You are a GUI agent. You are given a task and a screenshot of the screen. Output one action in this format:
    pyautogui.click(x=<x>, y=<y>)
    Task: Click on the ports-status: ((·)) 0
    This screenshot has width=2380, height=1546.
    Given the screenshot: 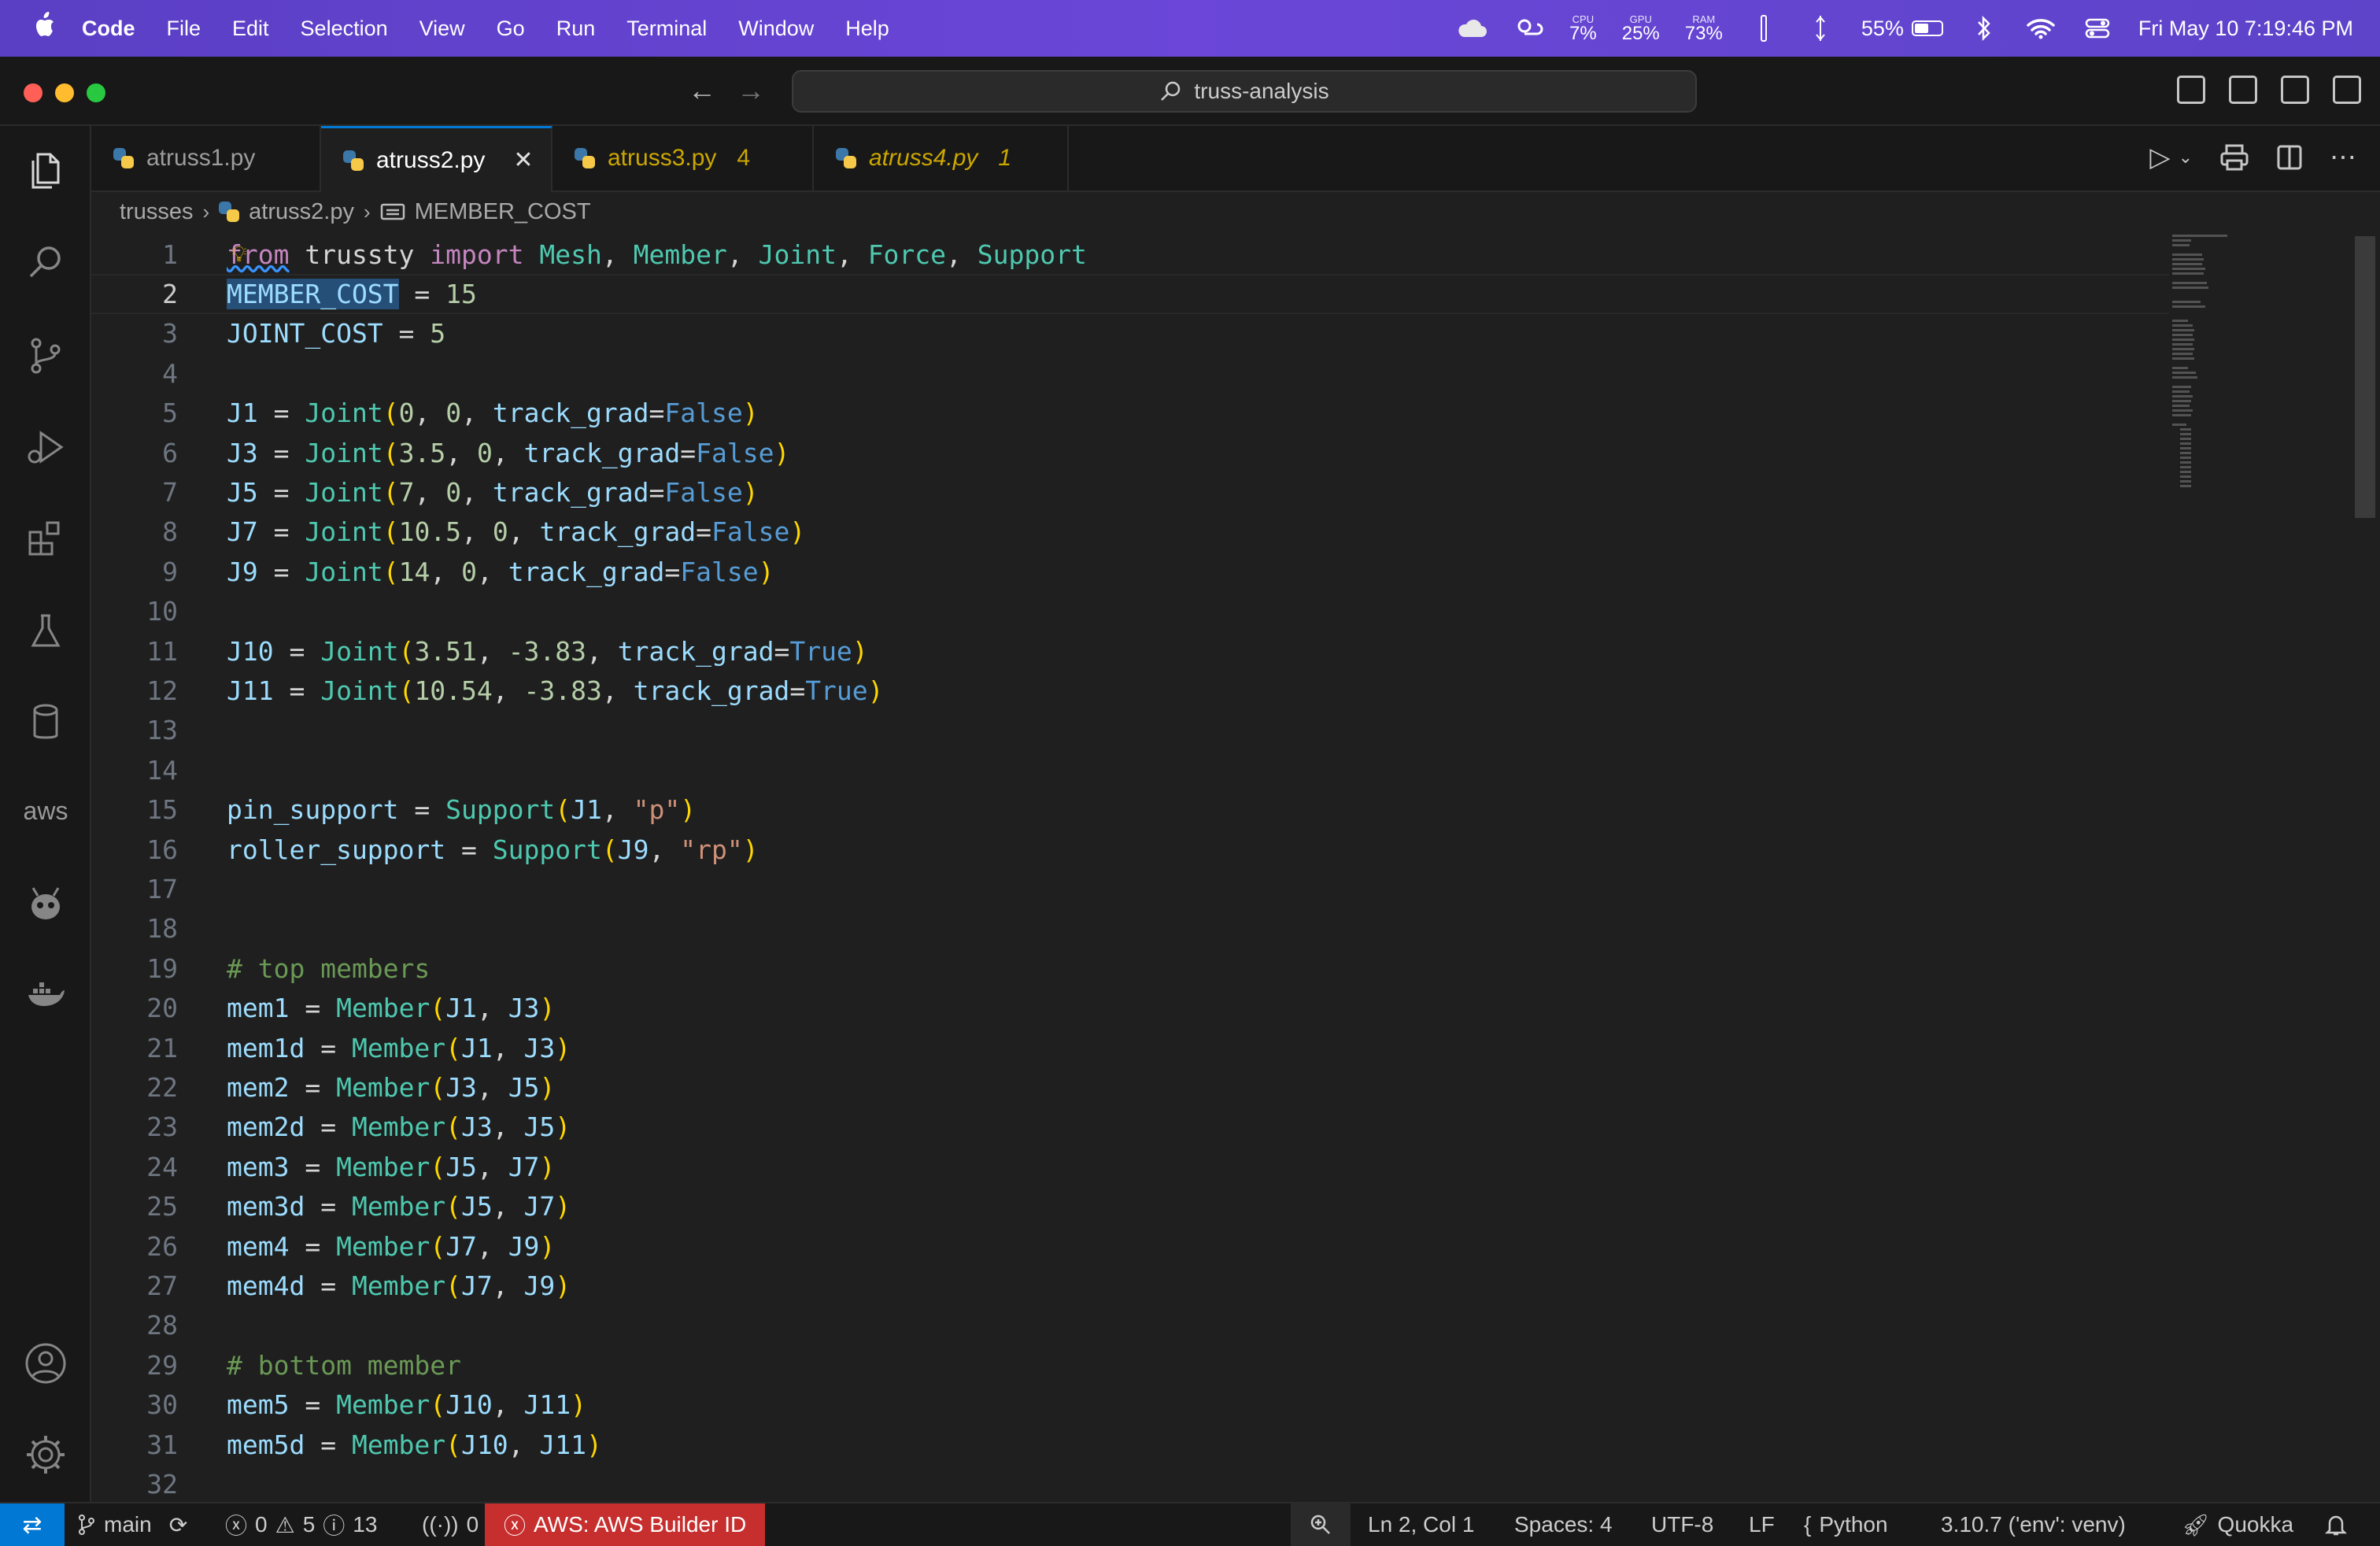 What is the action you would take?
    pyautogui.click(x=450, y=1525)
    